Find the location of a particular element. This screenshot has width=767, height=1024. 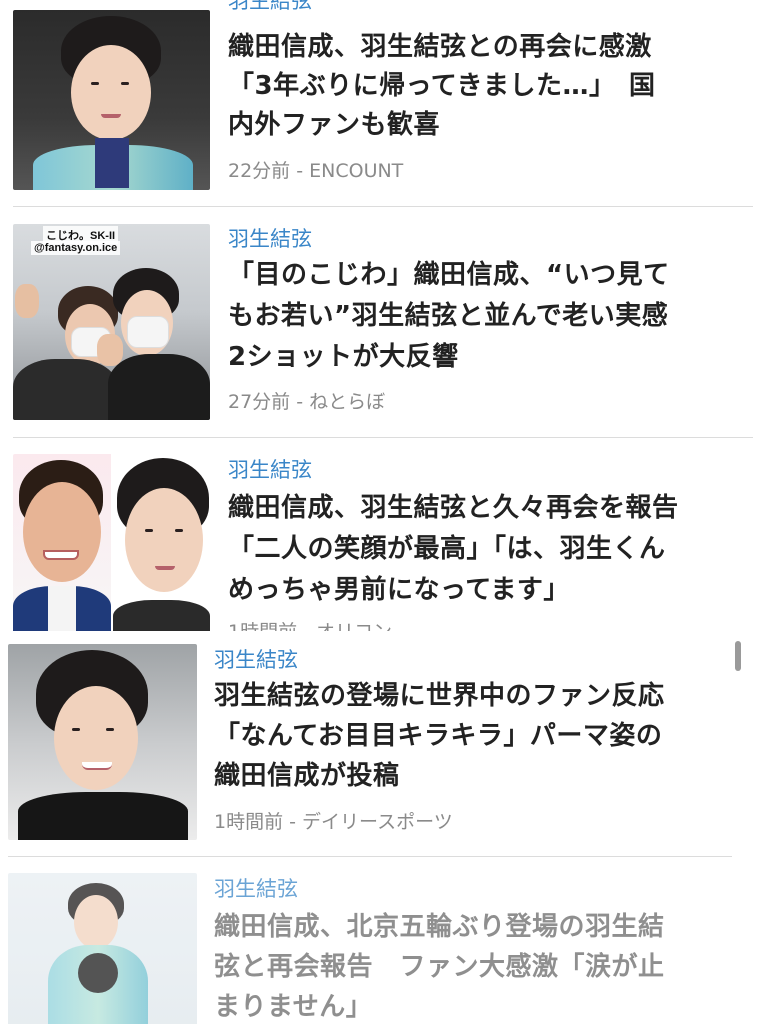

article-meta: 1時間前 - デイリースポーツ is located at coordinates (333, 822).